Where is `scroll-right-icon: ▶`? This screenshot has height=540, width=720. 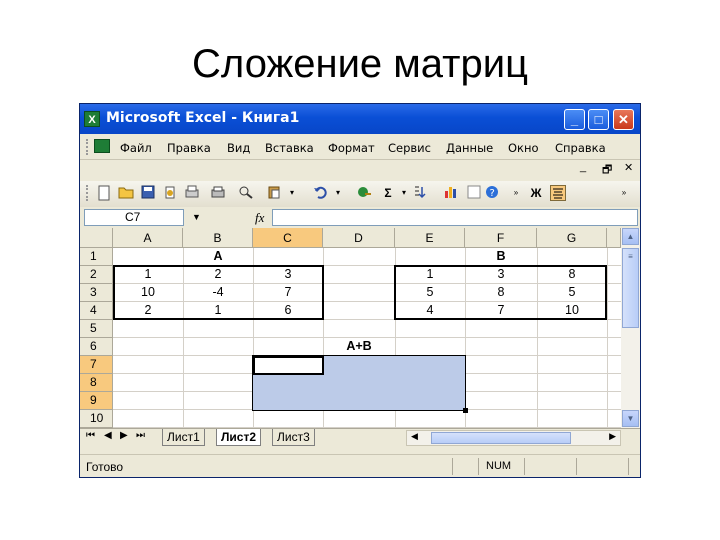 scroll-right-icon: ▶ is located at coordinates (612, 436).